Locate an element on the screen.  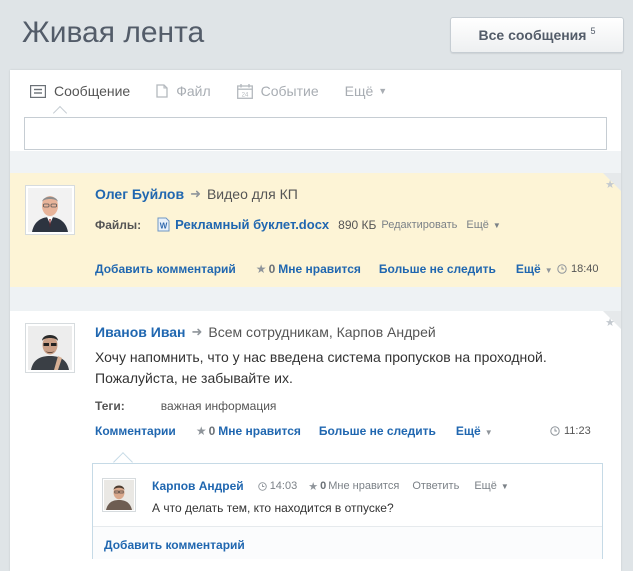
post-text-line: Пожалуйста, не забывайте их. is located at coordinates (194, 378).